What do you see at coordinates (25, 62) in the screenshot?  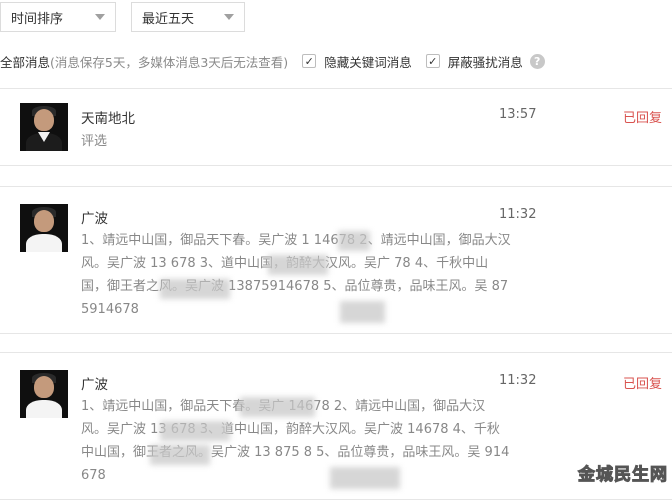 I see `all-messages-label: 全部消息` at bounding box center [25, 62].